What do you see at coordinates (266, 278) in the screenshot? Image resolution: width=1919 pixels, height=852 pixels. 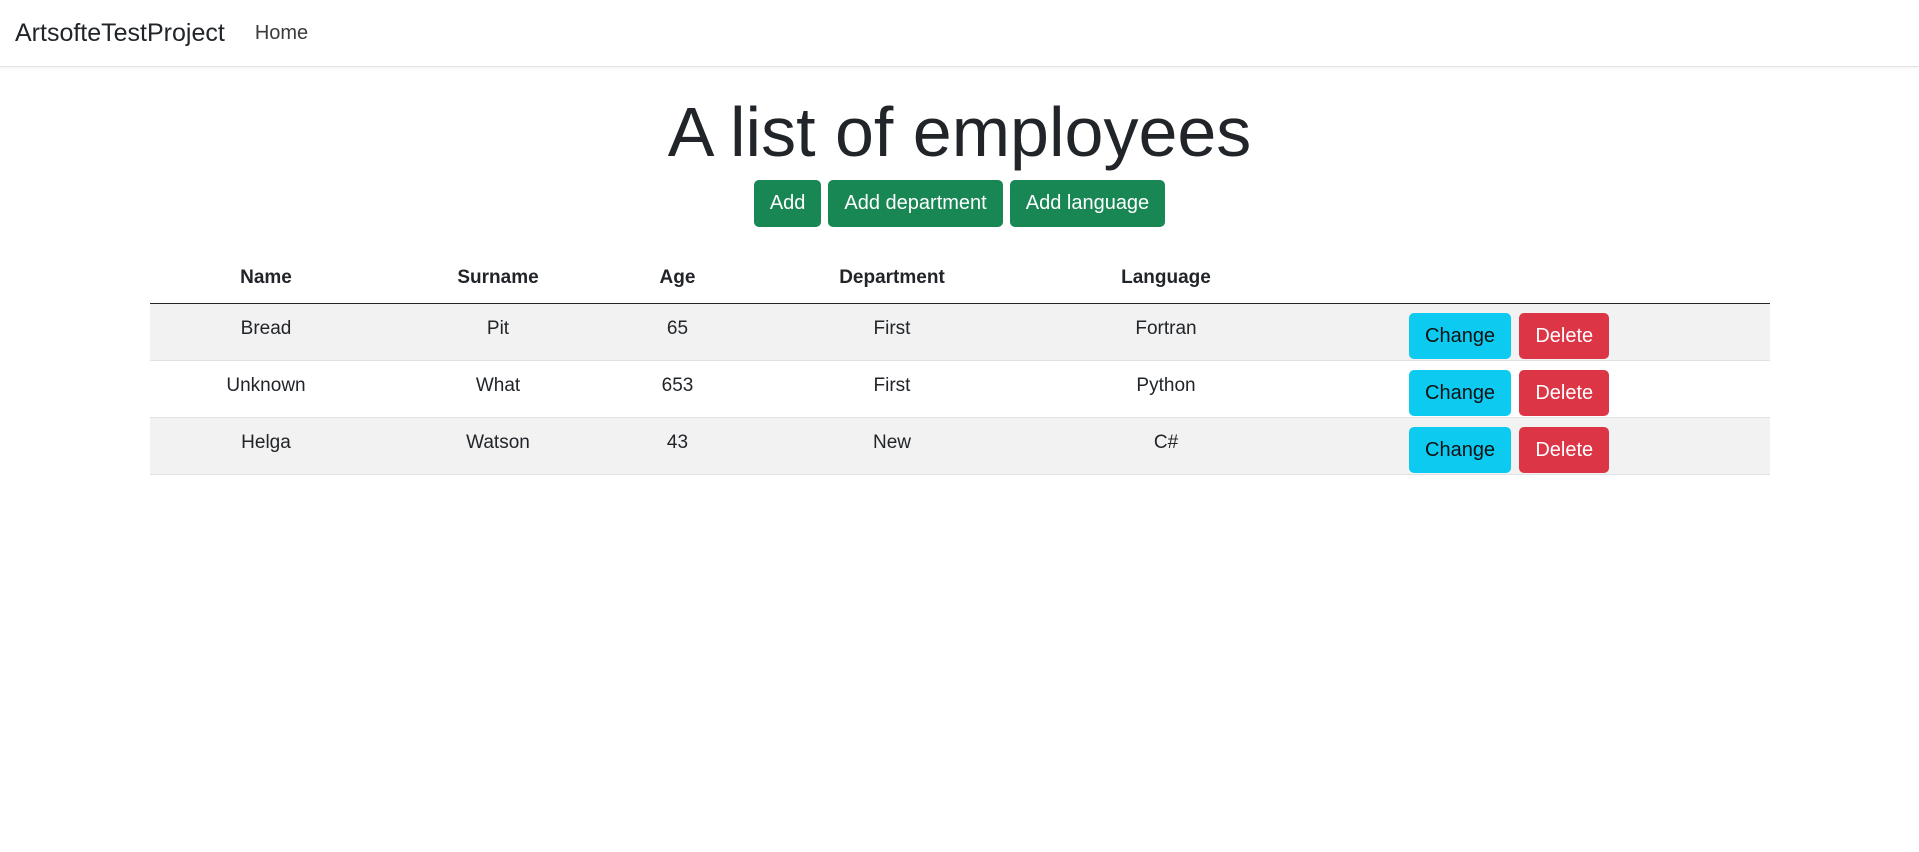 I see `column-header-name: Name` at bounding box center [266, 278].